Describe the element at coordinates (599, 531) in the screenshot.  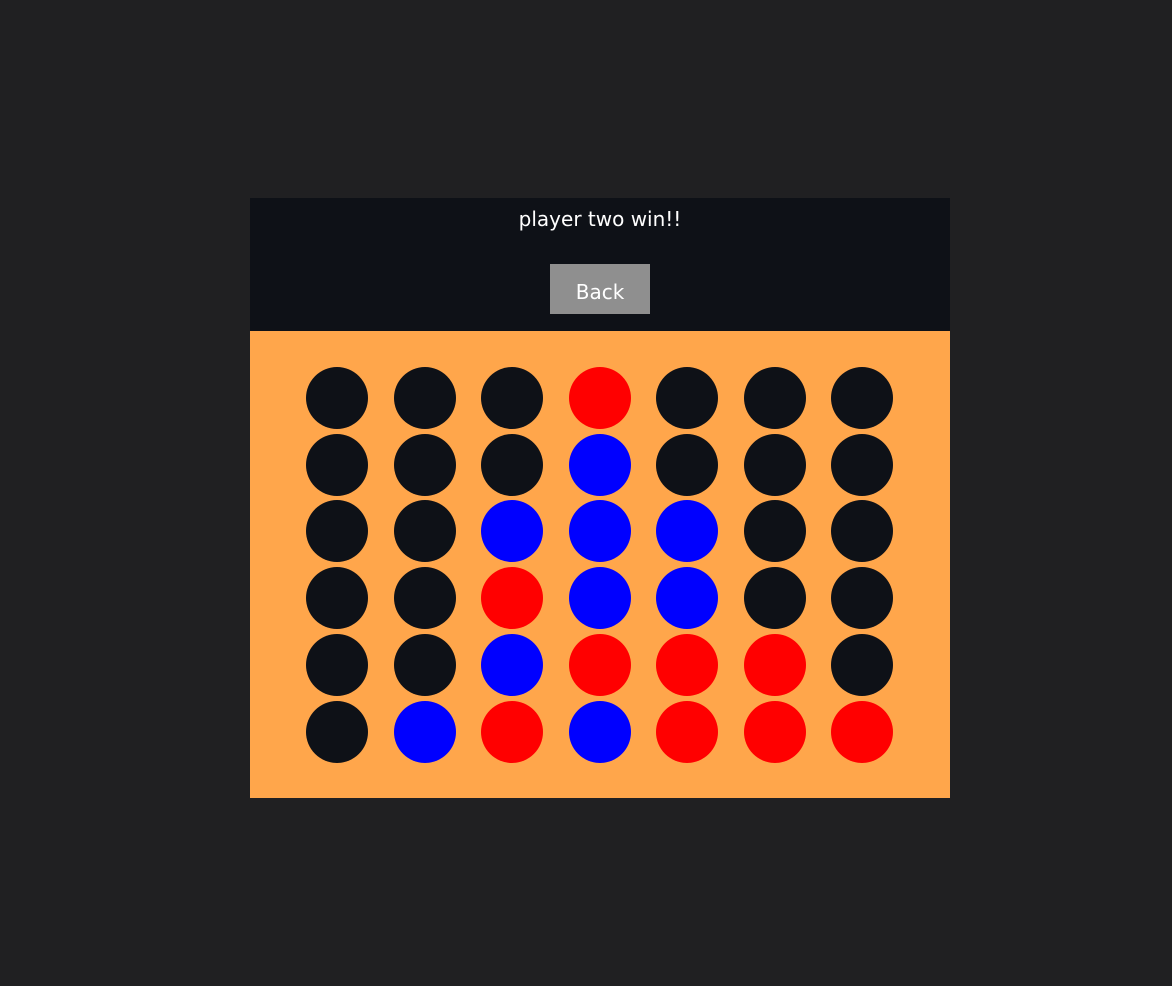
I see `board-cell-r3-c4-blue` at that location.